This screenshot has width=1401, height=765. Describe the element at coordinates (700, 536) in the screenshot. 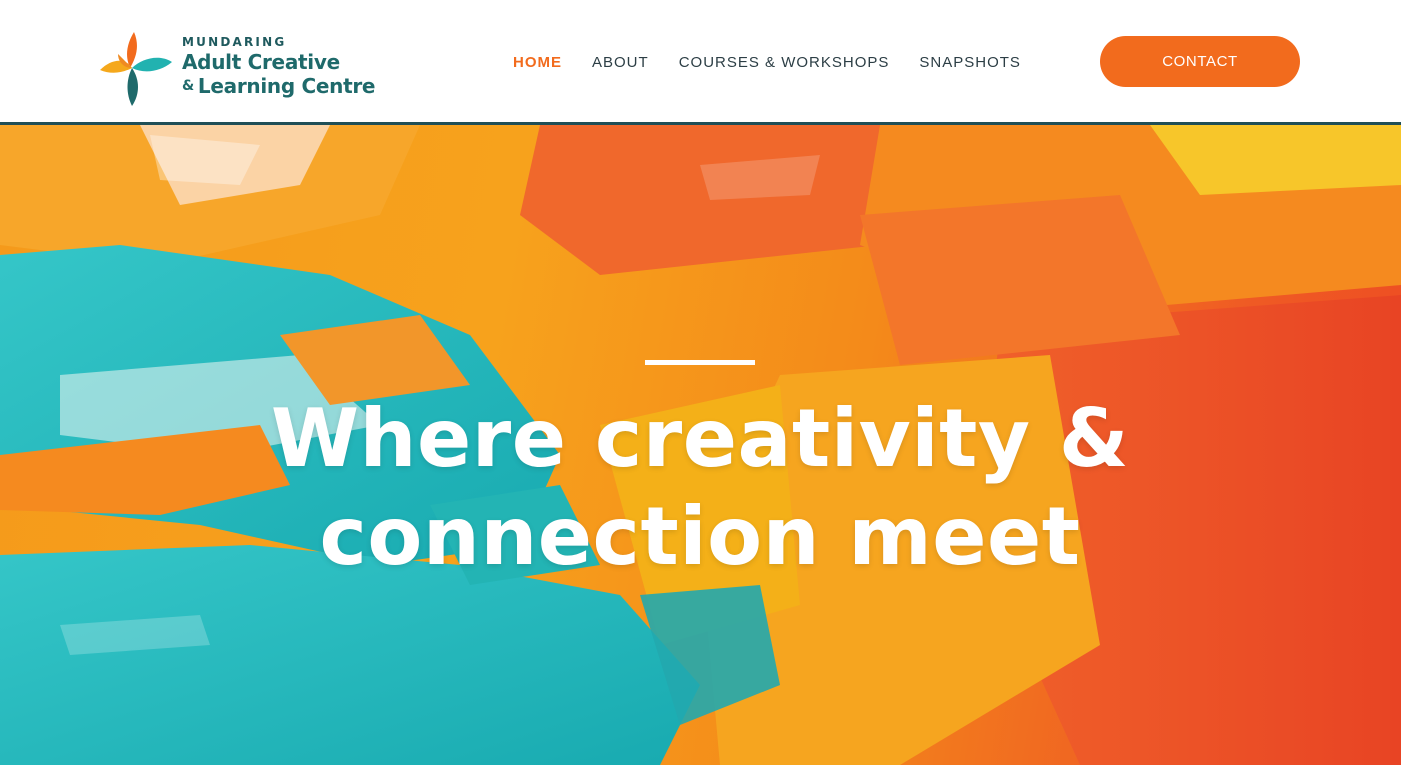

I see `hero-headline-line-2: connection meet` at that location.